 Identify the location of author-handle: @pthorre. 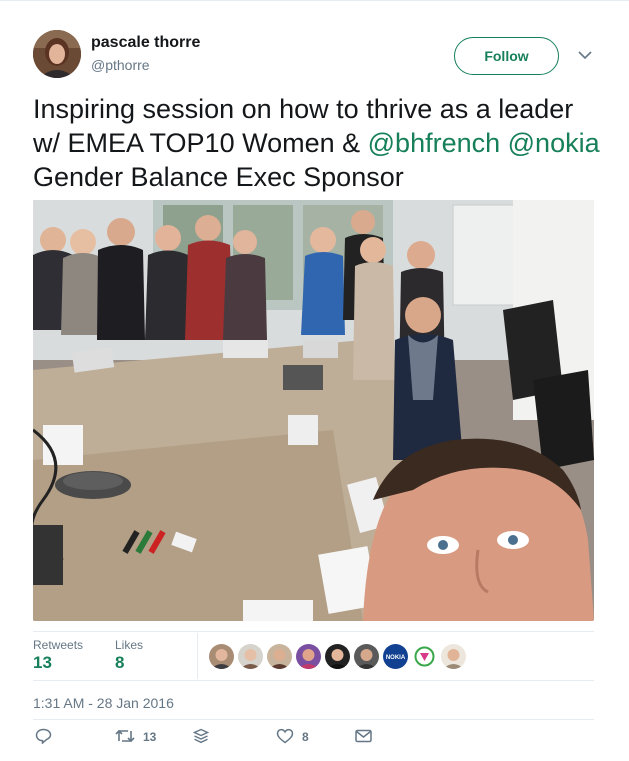
(120, 65).